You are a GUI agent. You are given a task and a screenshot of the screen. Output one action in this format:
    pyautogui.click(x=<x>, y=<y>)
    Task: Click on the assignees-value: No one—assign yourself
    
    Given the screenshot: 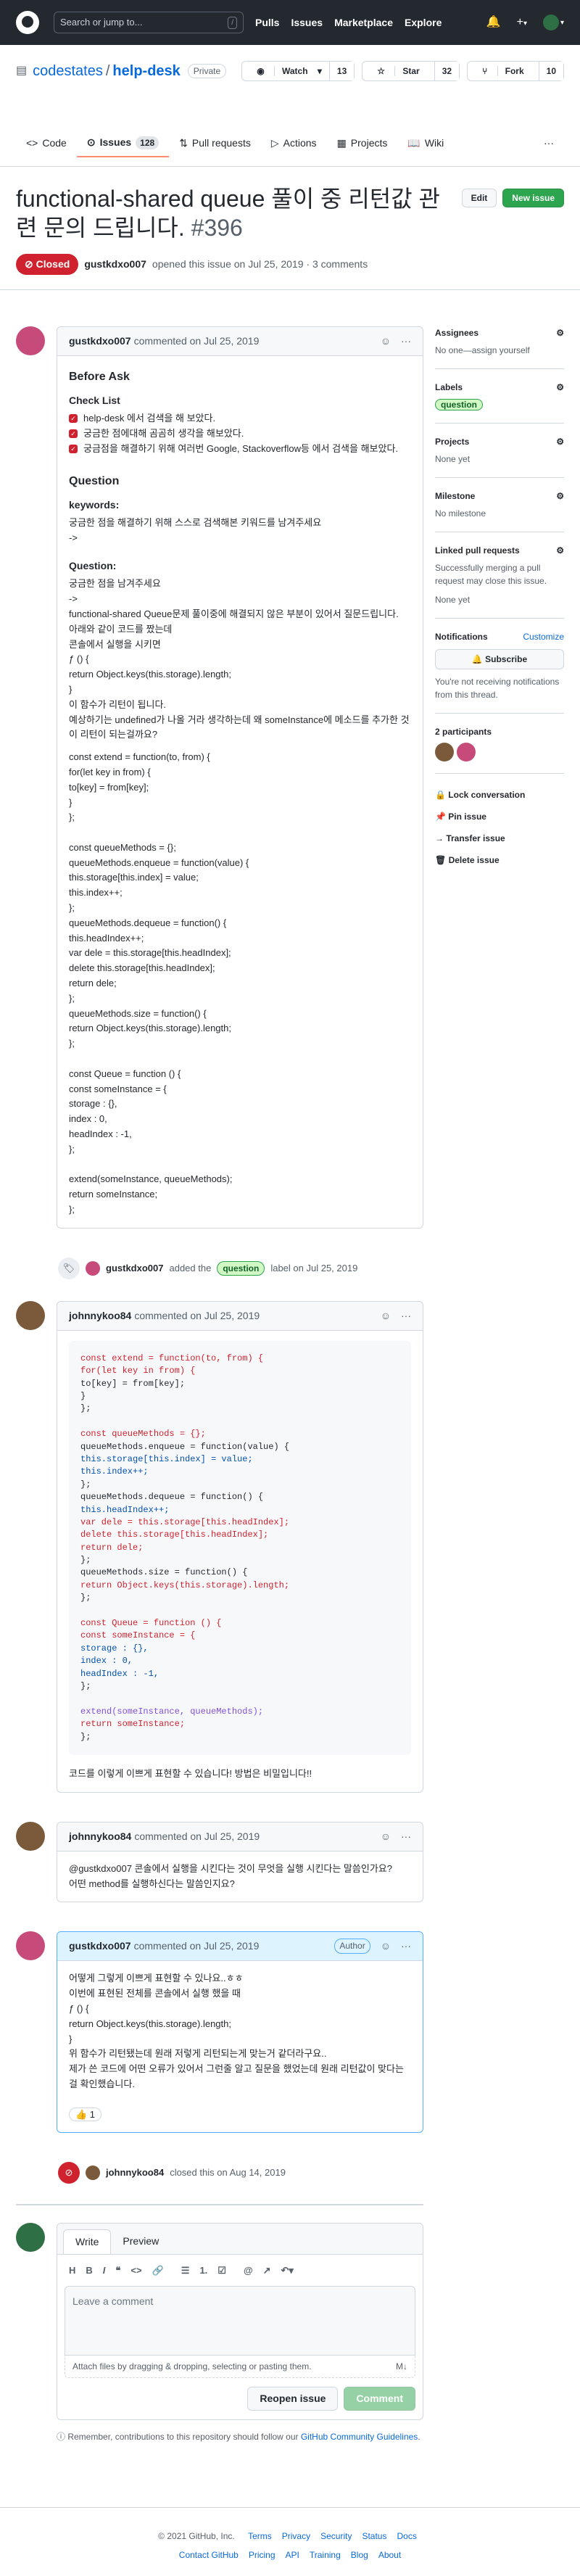 What is the action you would take?
    pyautogui.click(x=482, y=350)
    